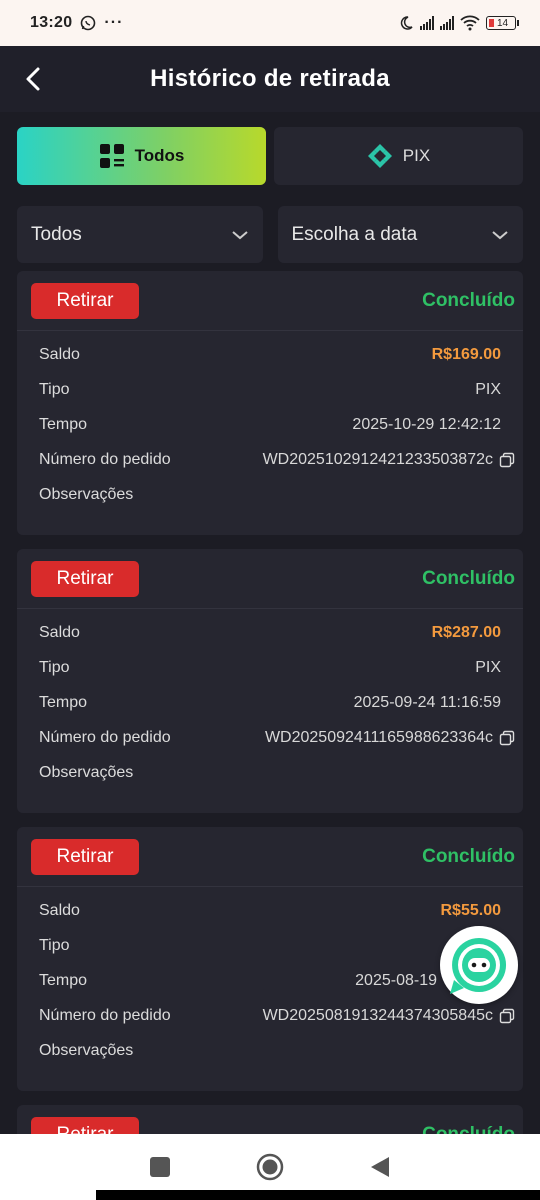 The width and height of the screenshot is (540, 1200). What do you see at coordinates (277, 424) in the screenshot?
I see `time-row: Tempo 2025-10-29 12:42:12` at bounding box center [277, 424].